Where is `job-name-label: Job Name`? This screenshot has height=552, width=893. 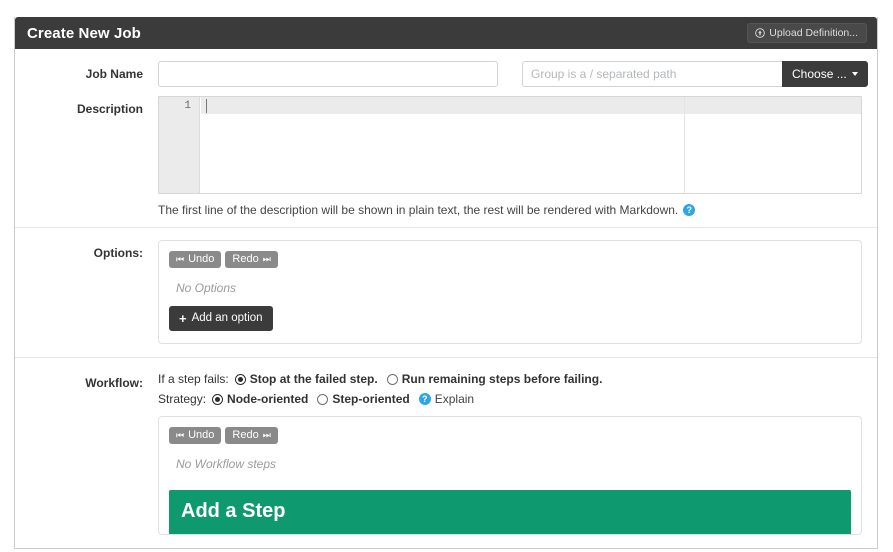
job-name-label: Job Name is located at coordinates (114, 74).